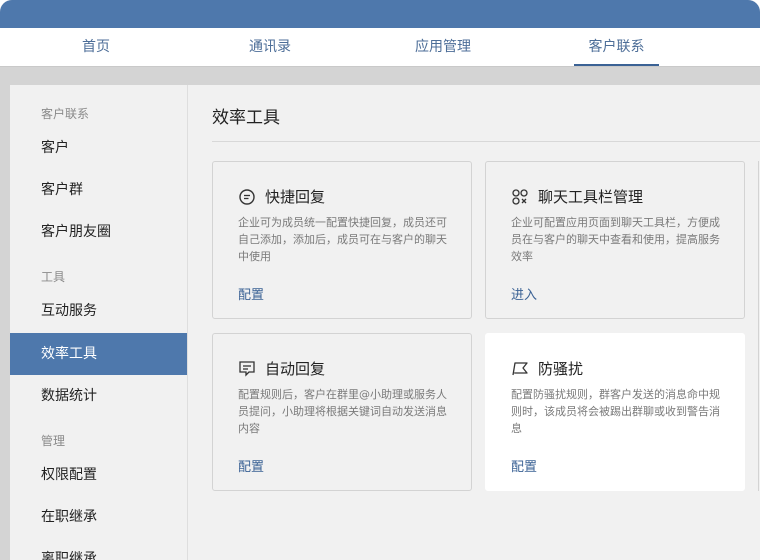 This screenshot has height=560, width=760. Describe the element at coordinates (98, 549) in the screenshot. I see `sidebar-item-resigned-transfer: 离职继承` at that location.